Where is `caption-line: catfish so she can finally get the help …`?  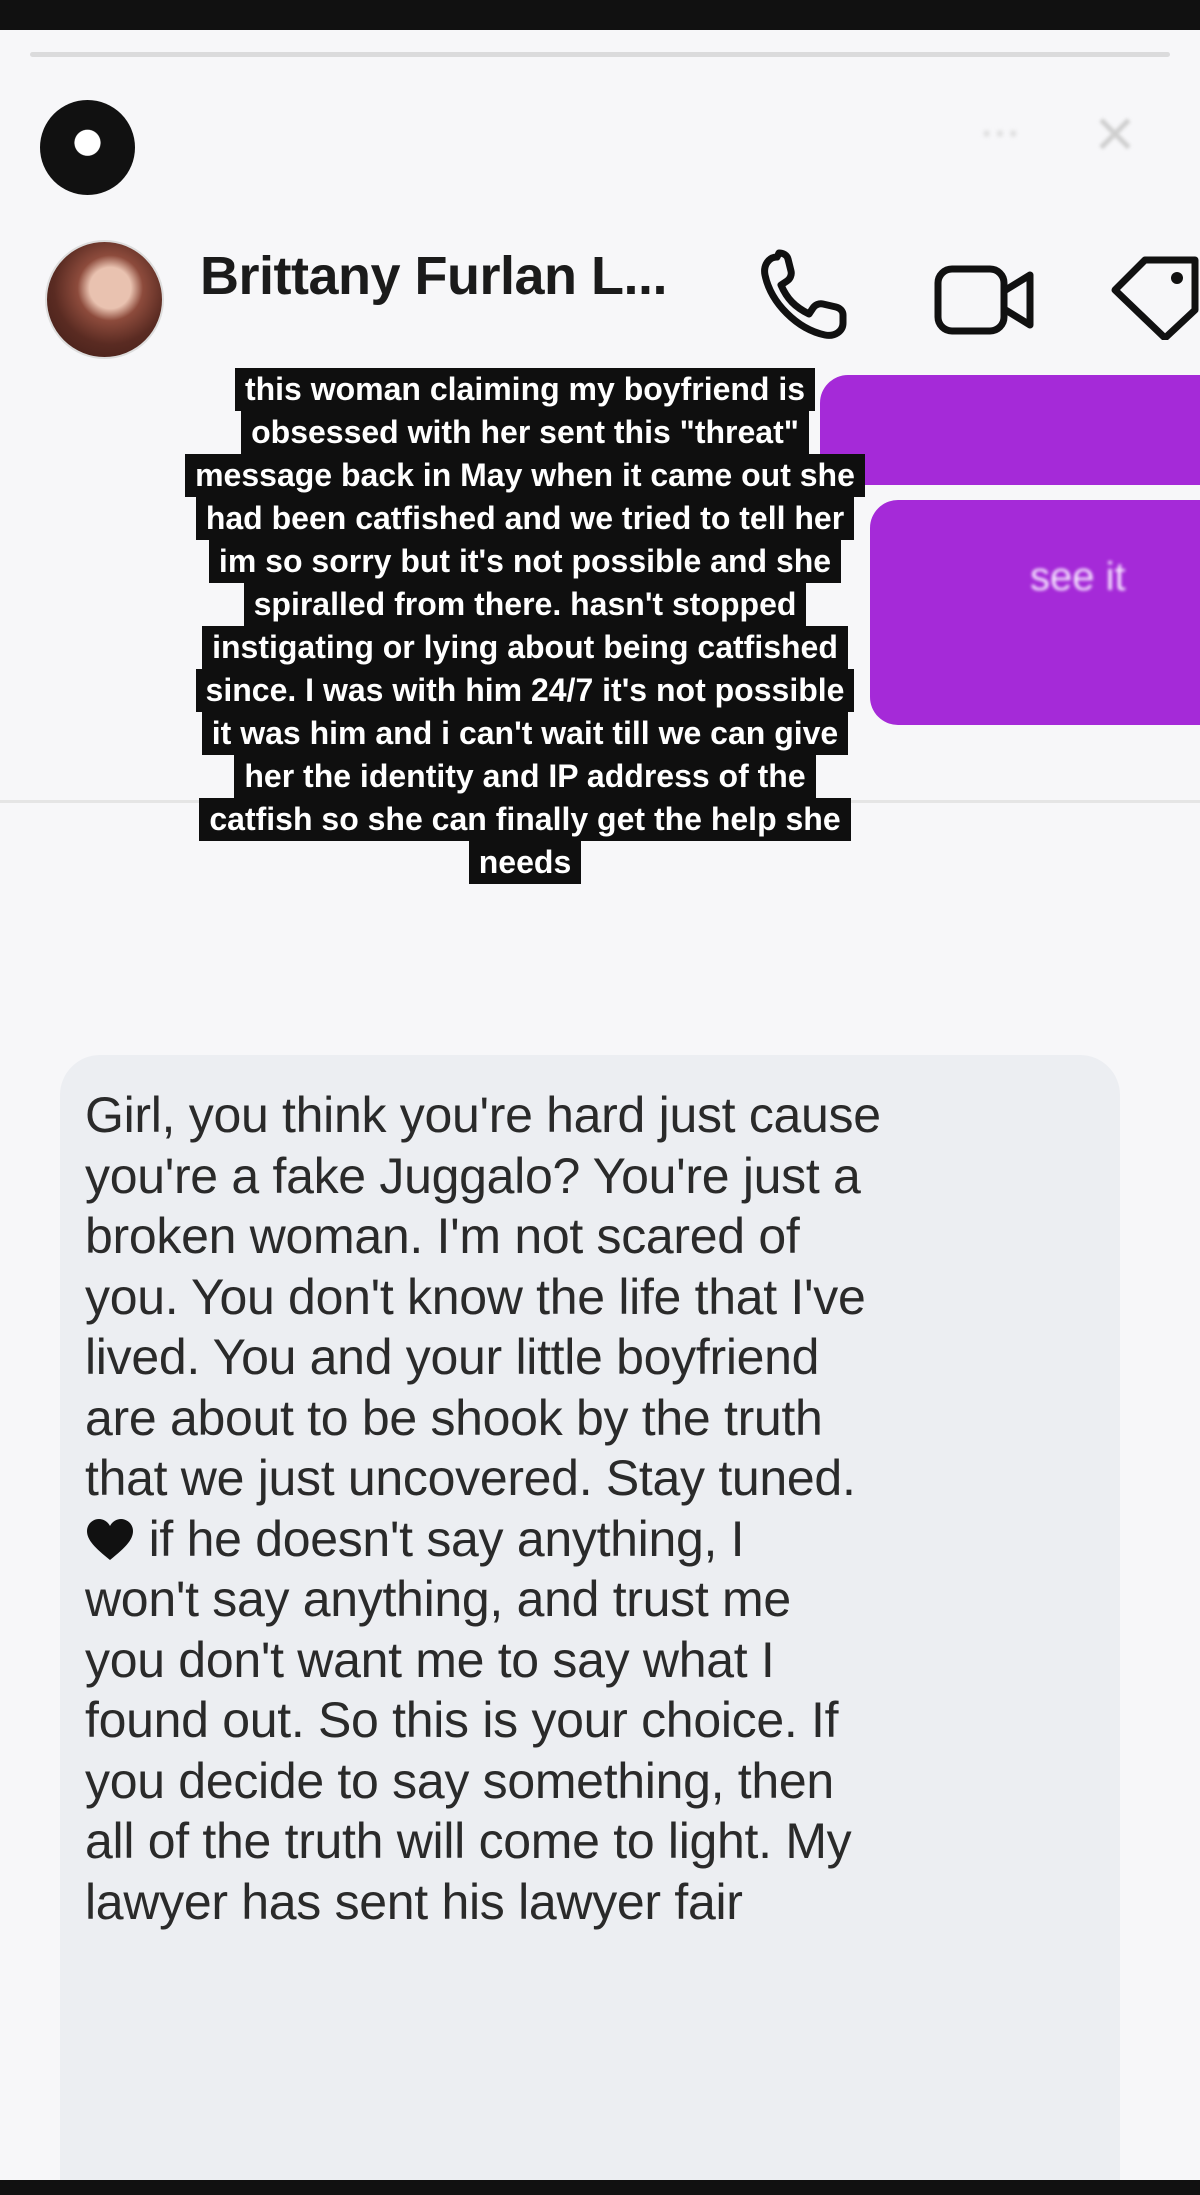
caption-line: catfish so she can finally get the help … is located at coordinates (525, 819).